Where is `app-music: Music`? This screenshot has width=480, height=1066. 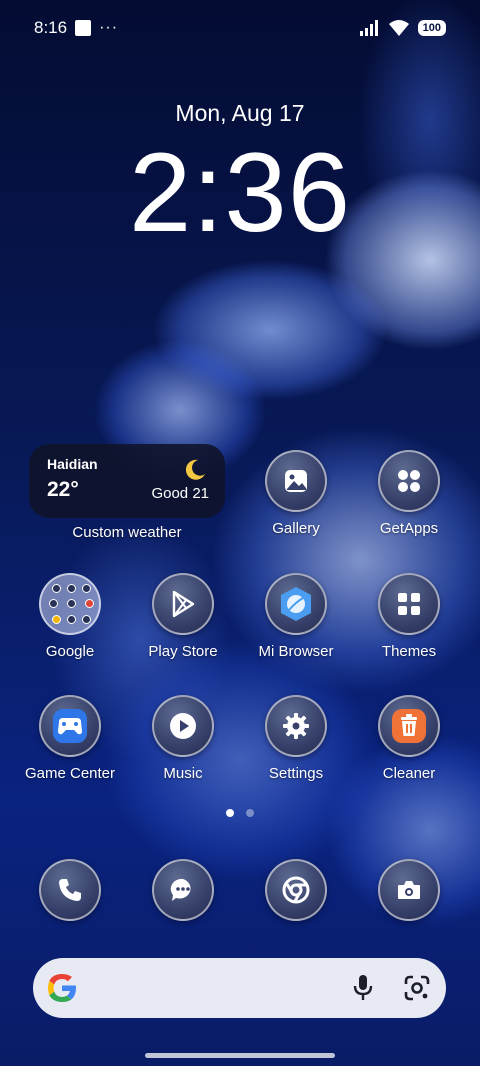
app-music: Music is located at coordinates (183, 738).